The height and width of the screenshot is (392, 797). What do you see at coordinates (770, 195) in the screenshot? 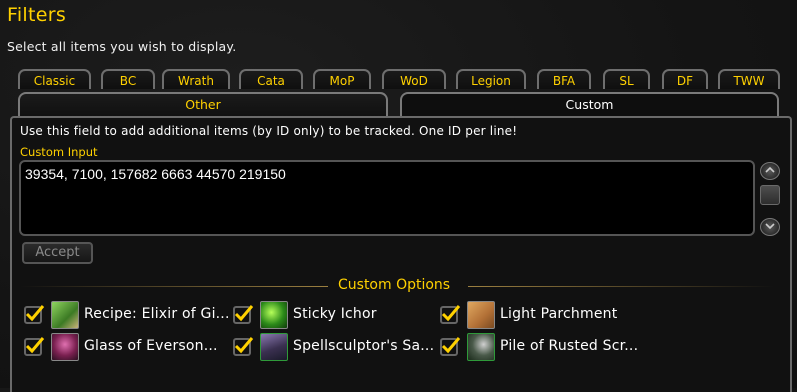
I see `scroll-thumb` at bounding box center [770, 195].